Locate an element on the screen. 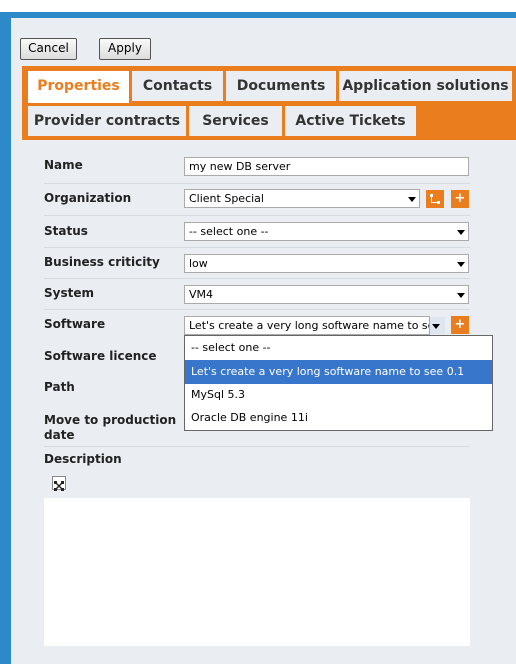 This screenshot has height=664, width=516. editor-toolbar is located at coordinates (257, 484).